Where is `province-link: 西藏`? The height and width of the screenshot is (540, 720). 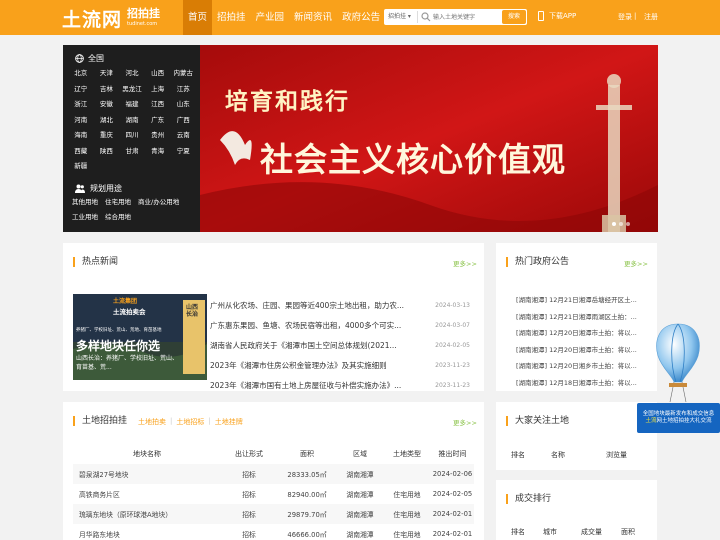
province-link: 西藏 is located at coordinates (81, 152).